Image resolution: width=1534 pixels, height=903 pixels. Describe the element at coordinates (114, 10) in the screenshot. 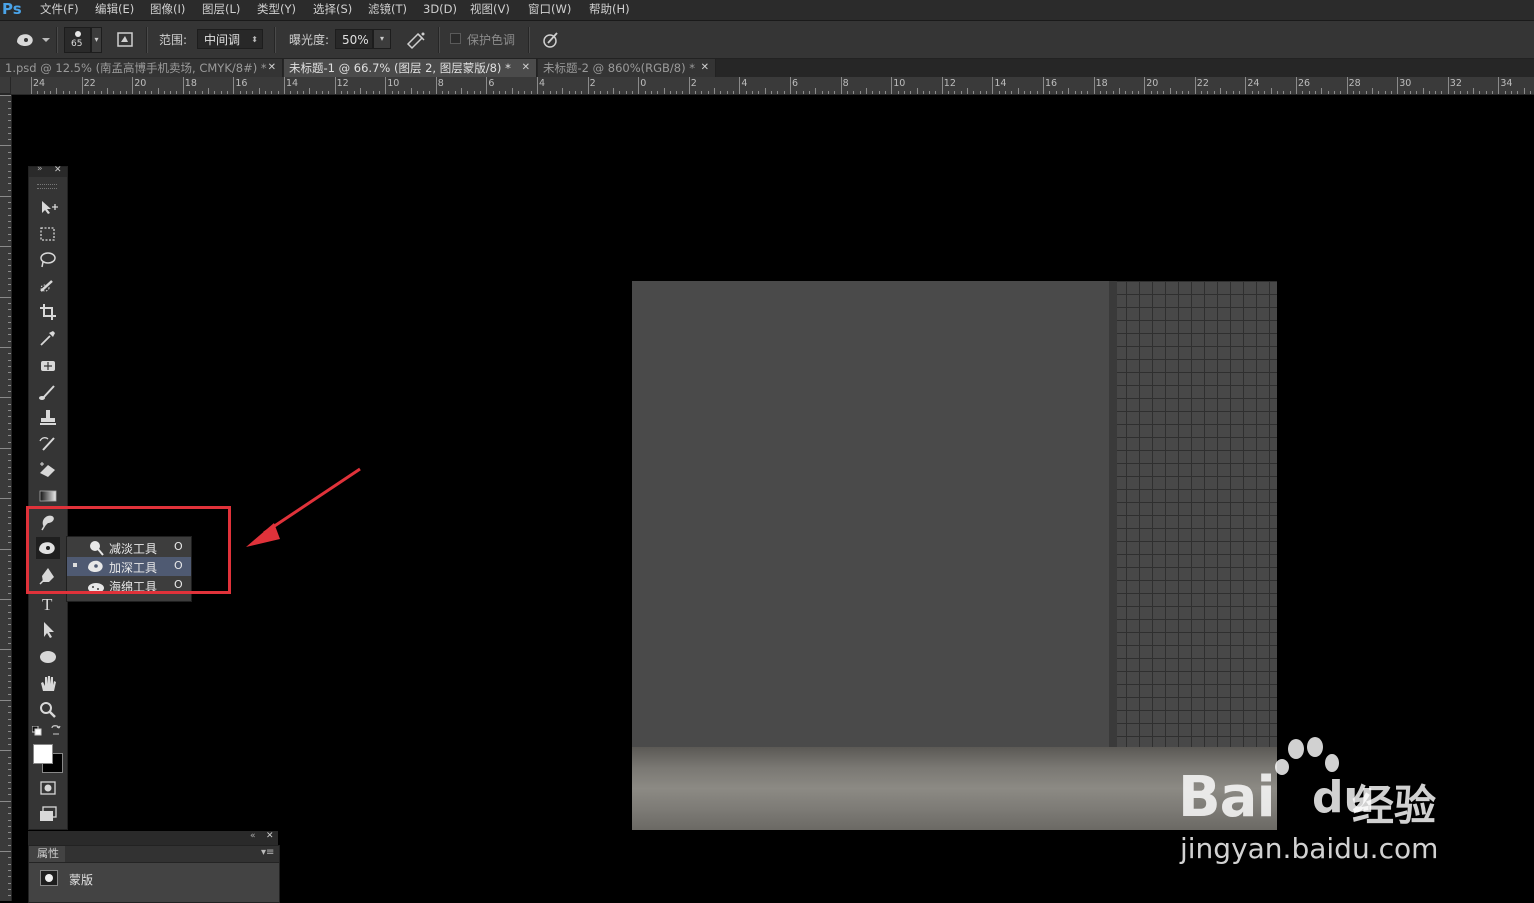

I see `menu-edit: 编辑(E)` at that location.